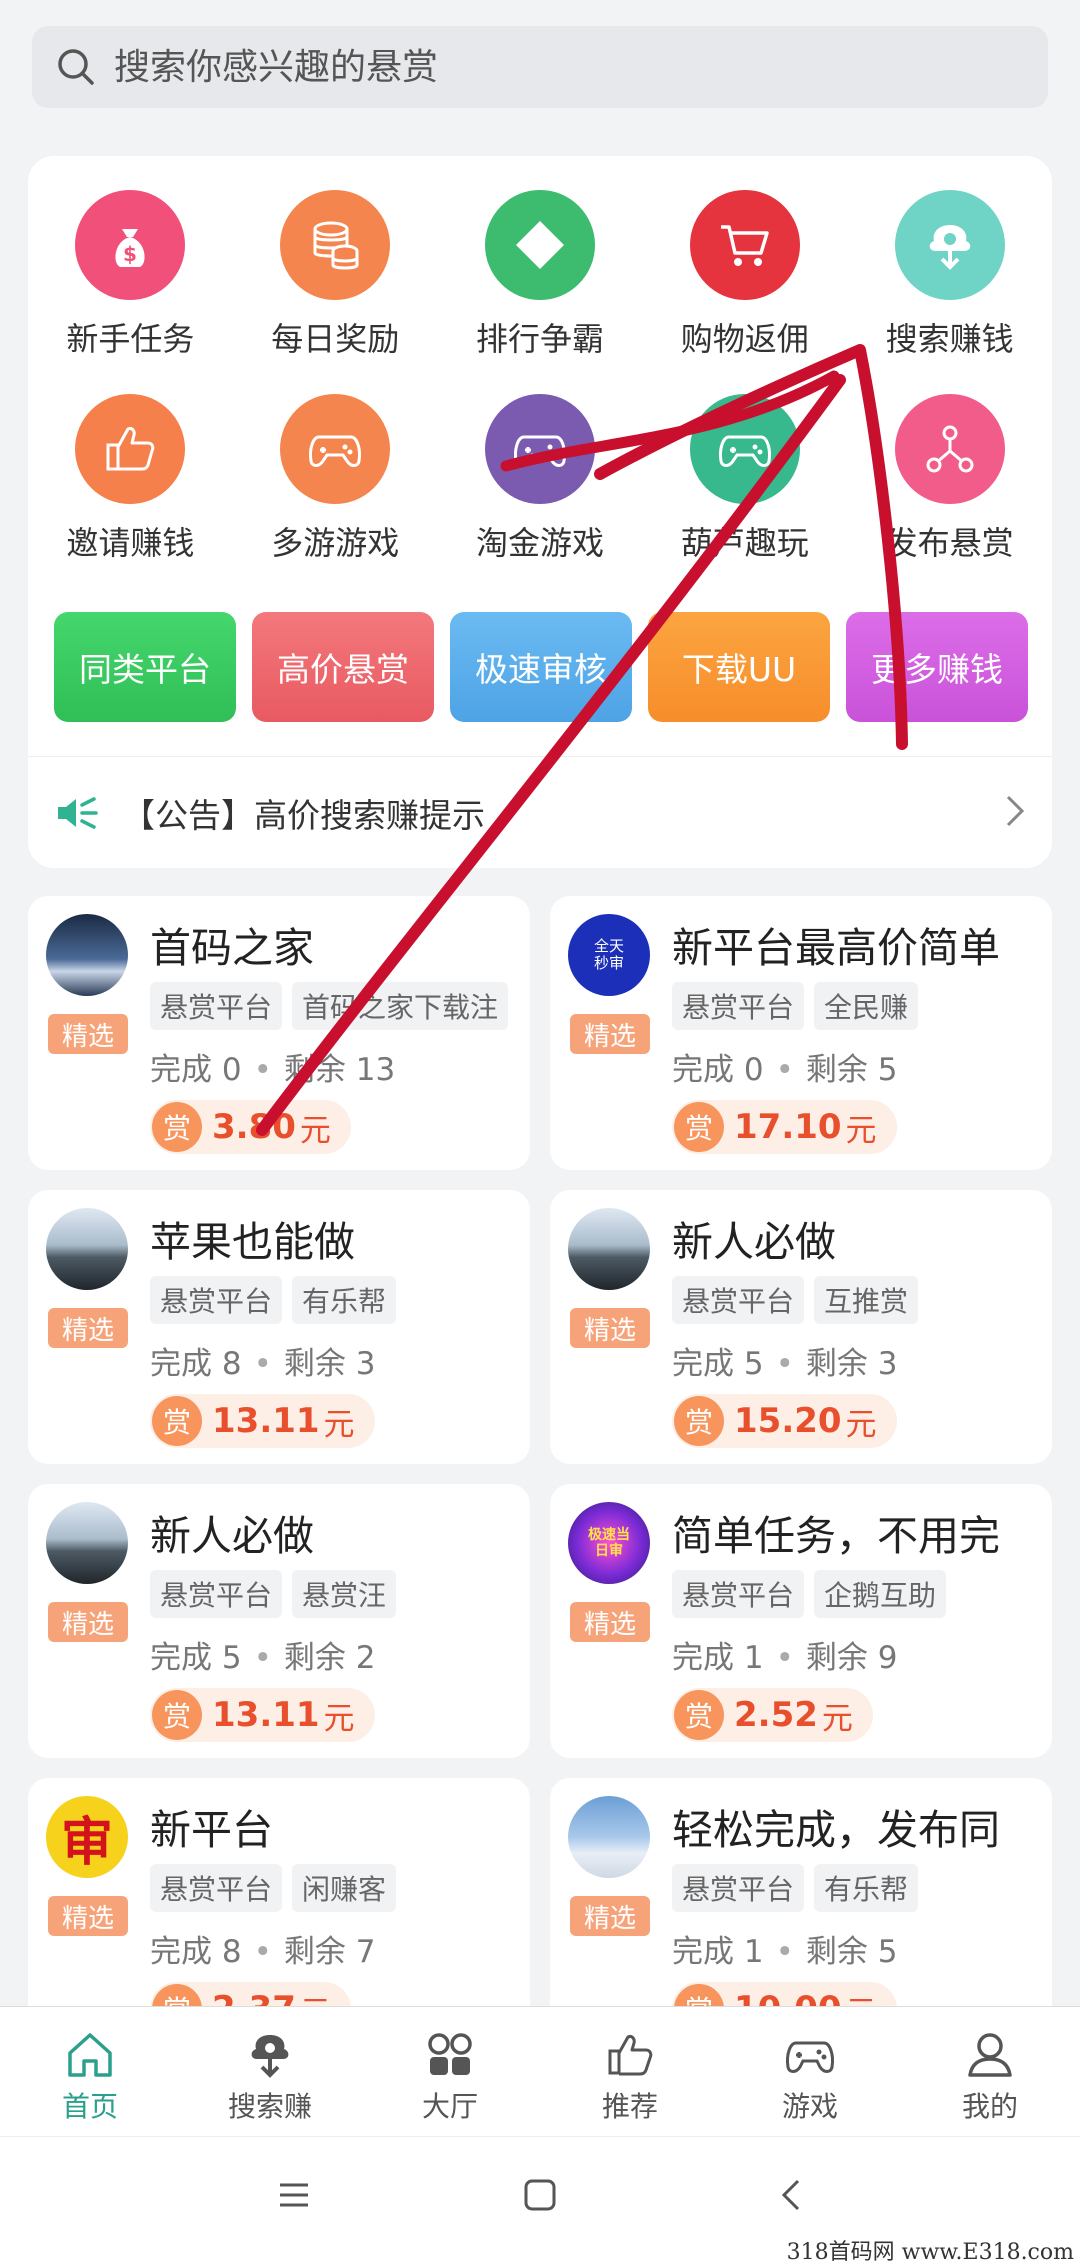  Describe the element at coordinates (232, 1536) in the screenshot. I see `task-title: 新人必做` at that location.